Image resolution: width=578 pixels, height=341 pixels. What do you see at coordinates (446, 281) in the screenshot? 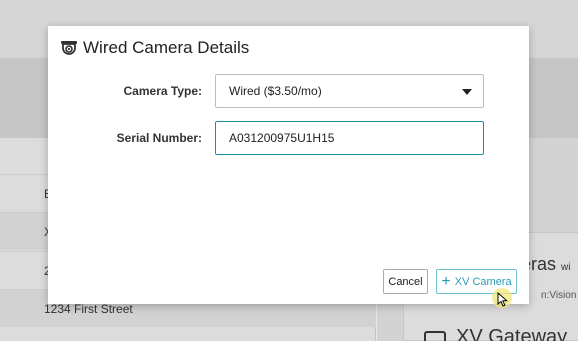
I see `plus-icon: +` at bounding box center [446, 281].